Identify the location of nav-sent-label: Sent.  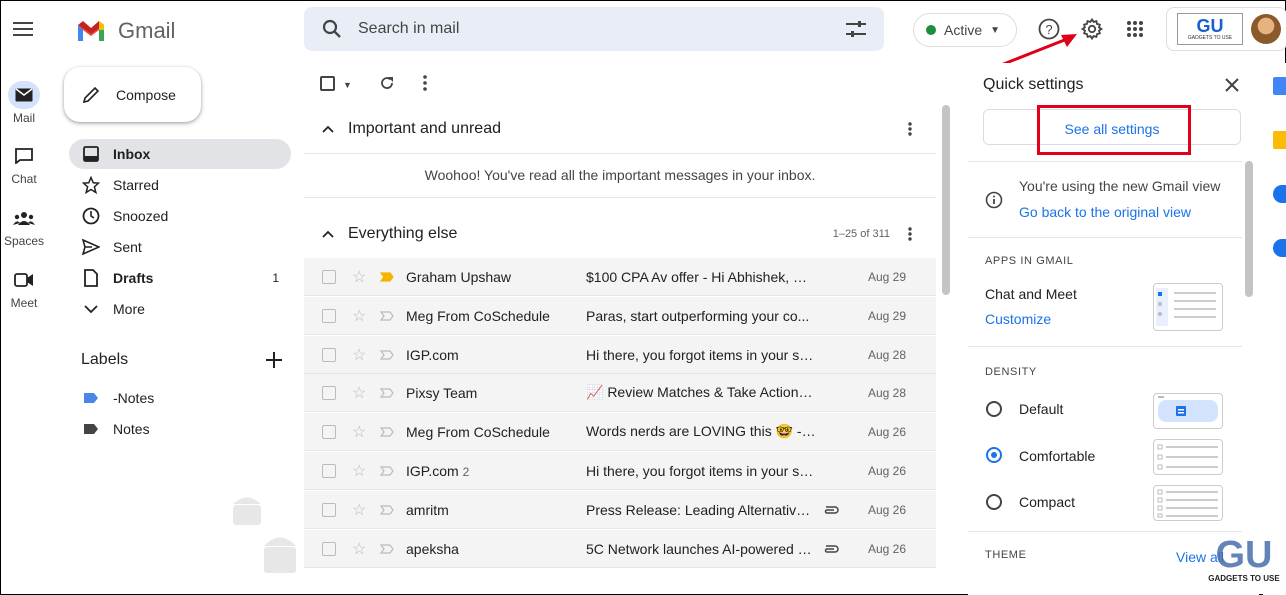
(127, 247).